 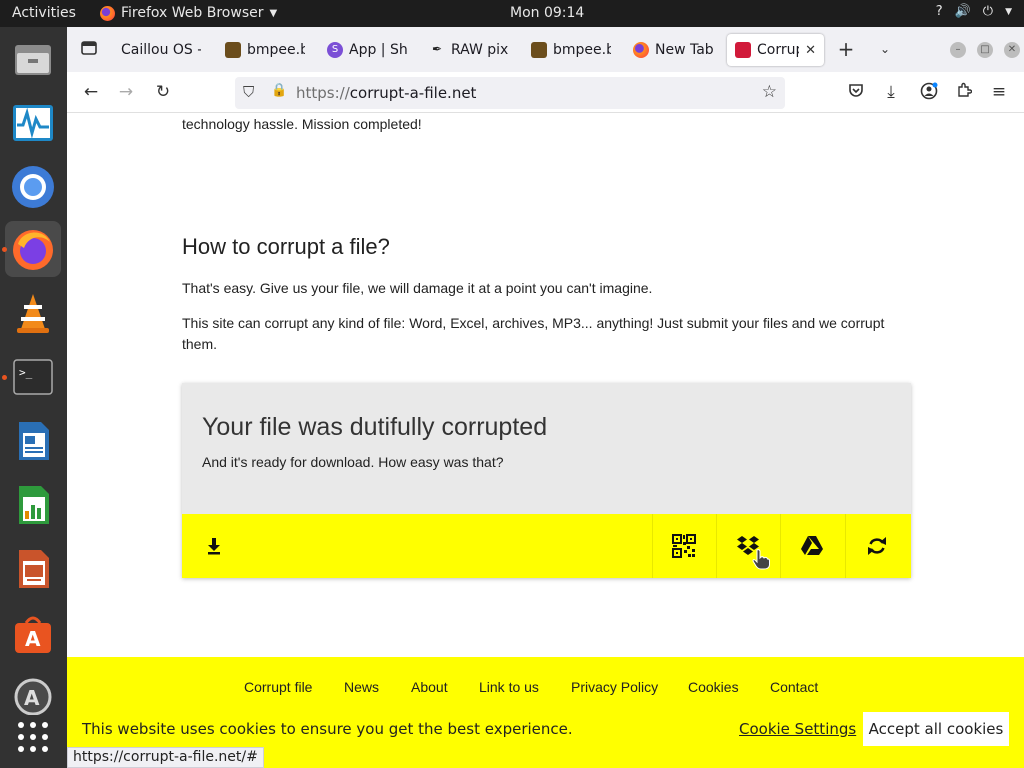 I want to click on account-icon, so click(x=929, y=92).